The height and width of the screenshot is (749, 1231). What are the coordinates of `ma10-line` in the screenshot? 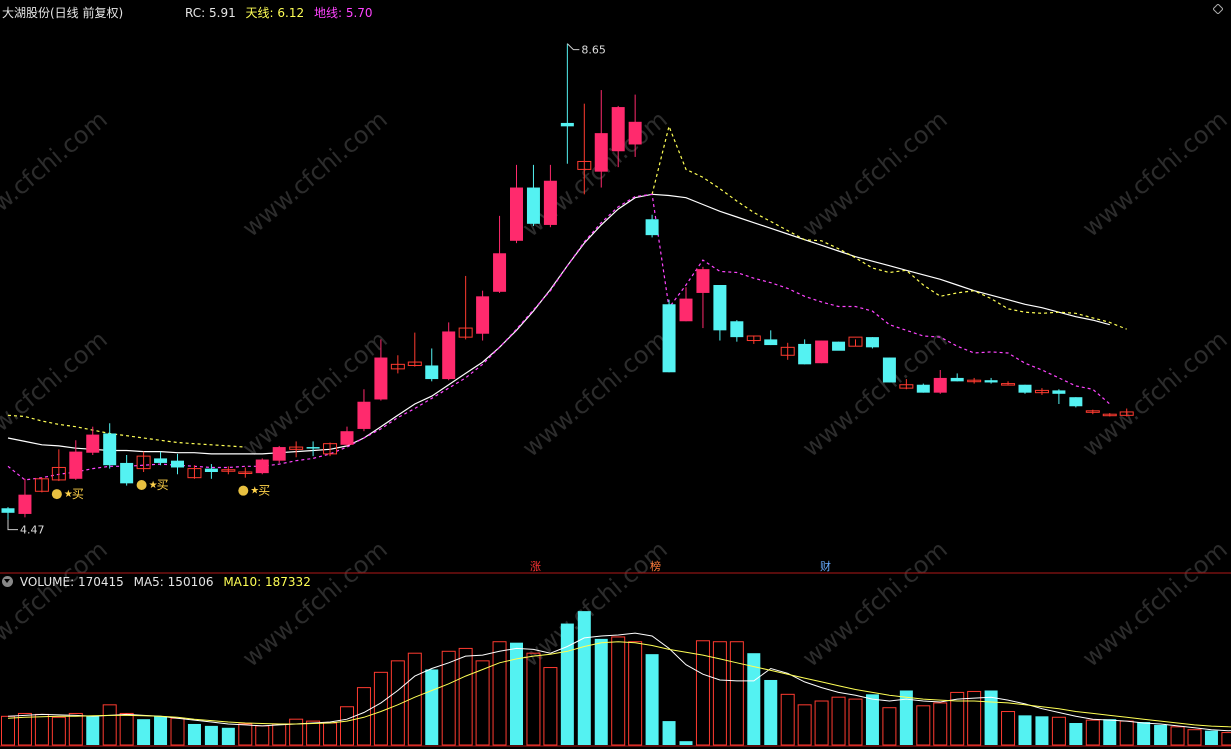 It's located at (619, 684).